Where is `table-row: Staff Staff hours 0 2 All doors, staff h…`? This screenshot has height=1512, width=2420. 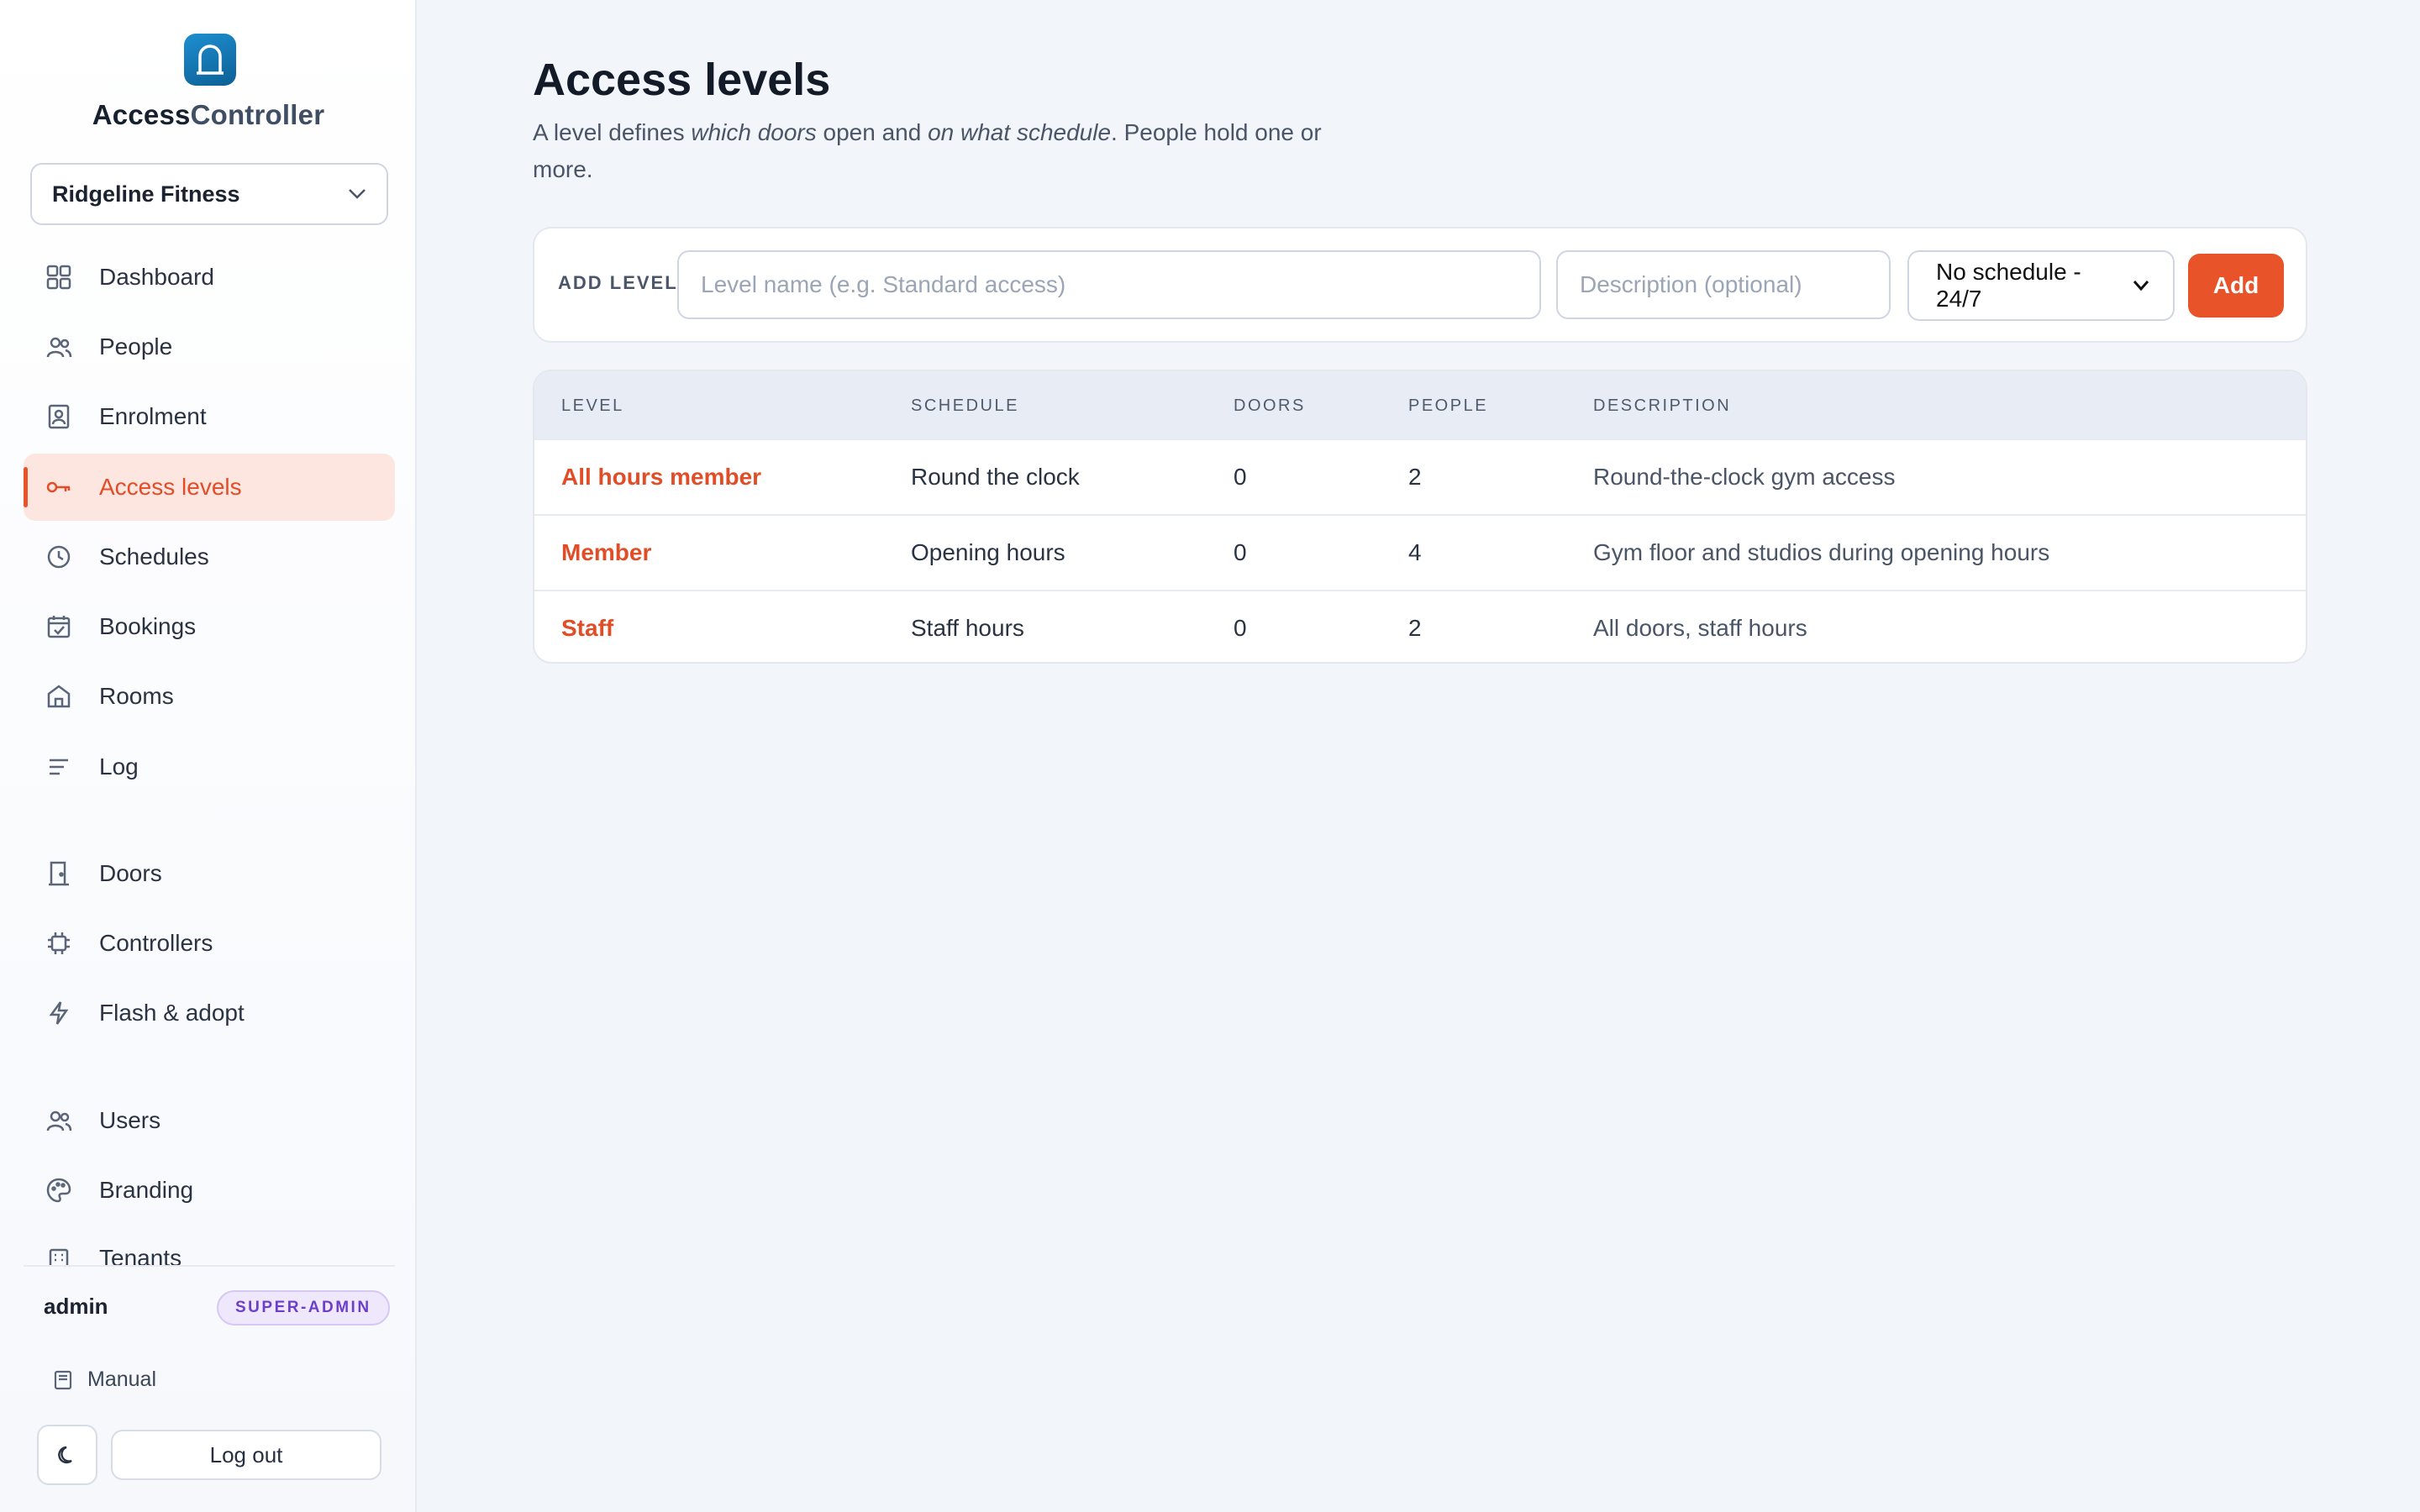
table-row: Staff Staff hours 0 2 All doors, staff h… is located at coordinates (1420, 626).